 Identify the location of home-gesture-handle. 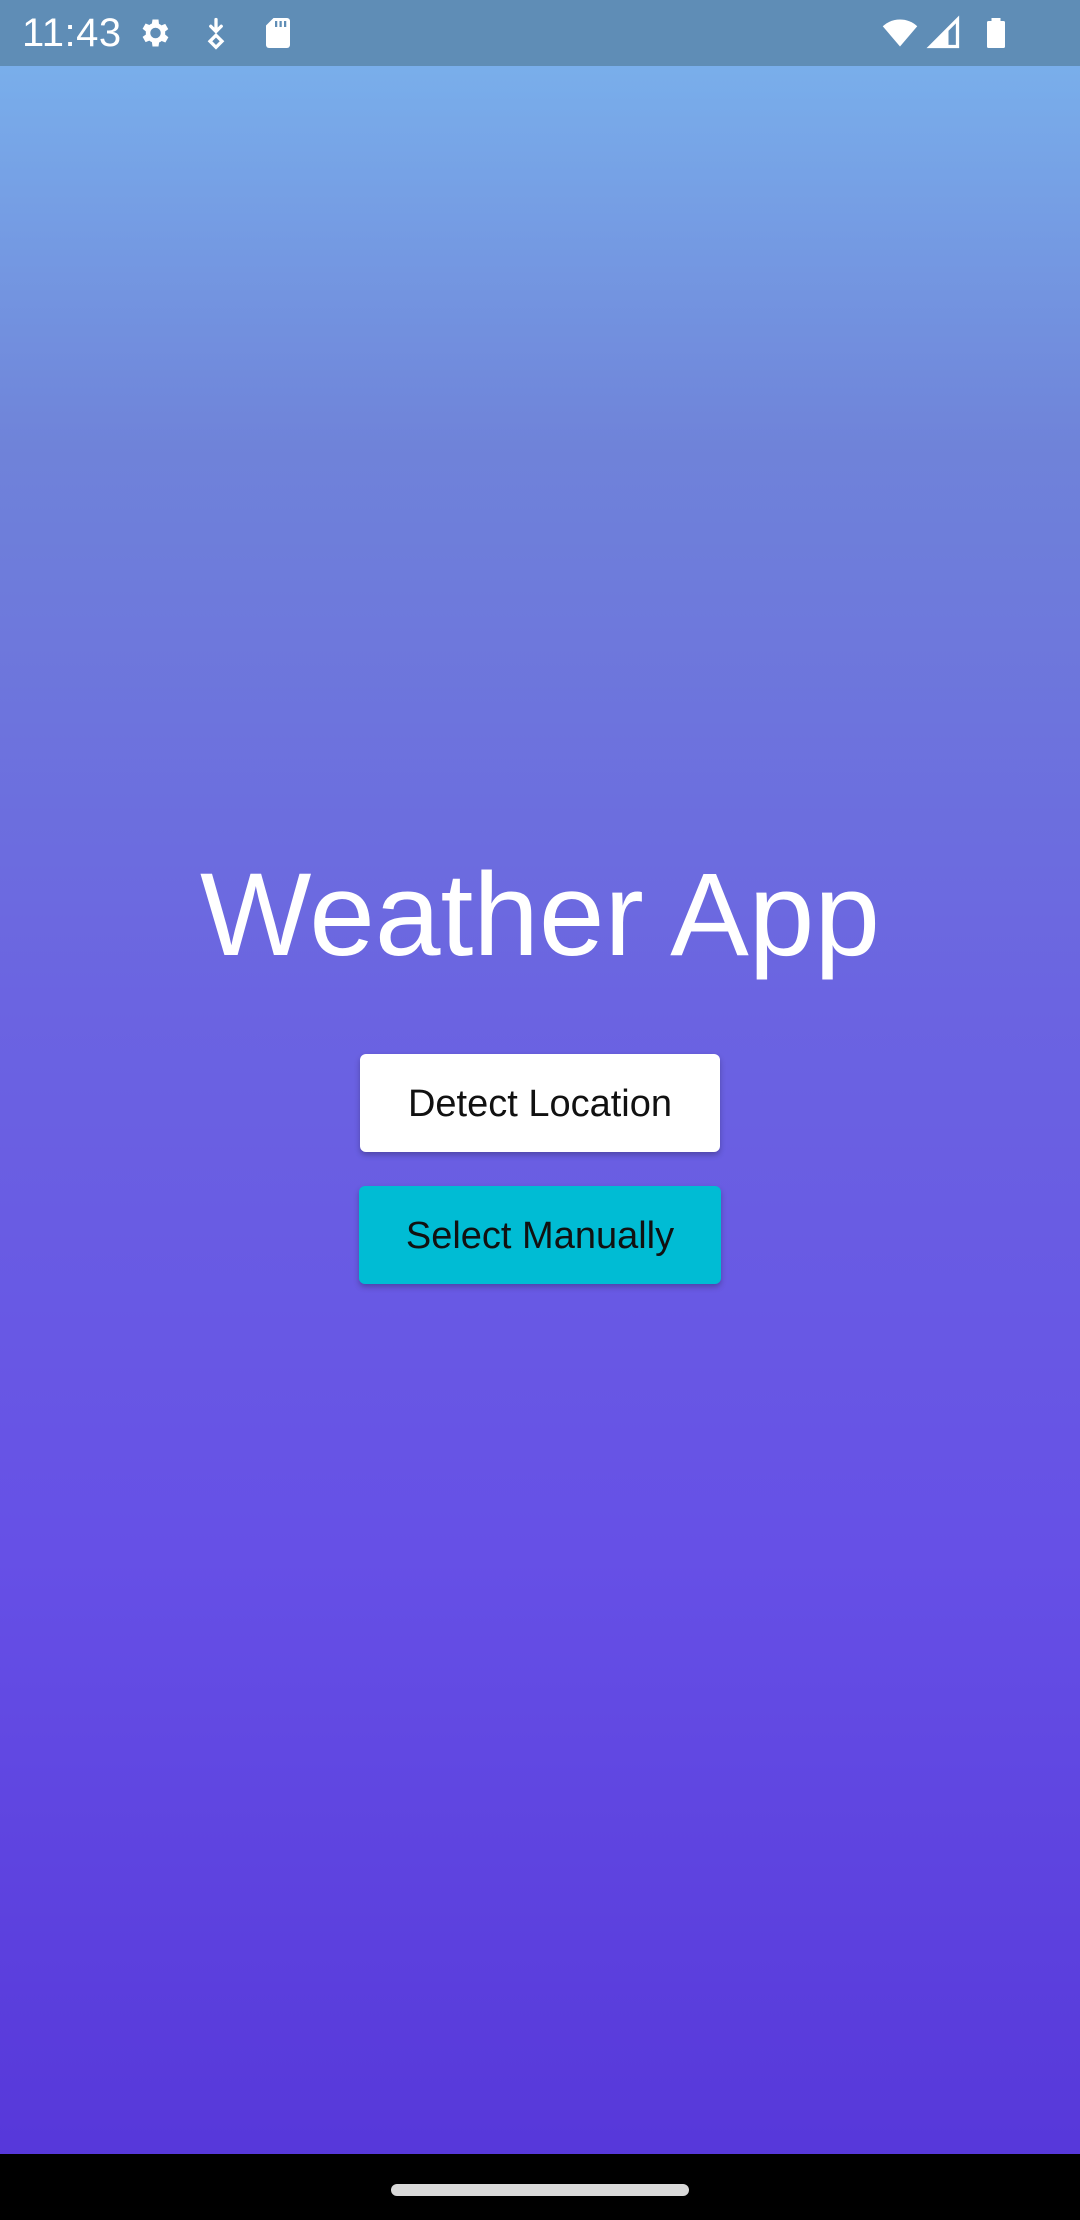
(540, 2190).